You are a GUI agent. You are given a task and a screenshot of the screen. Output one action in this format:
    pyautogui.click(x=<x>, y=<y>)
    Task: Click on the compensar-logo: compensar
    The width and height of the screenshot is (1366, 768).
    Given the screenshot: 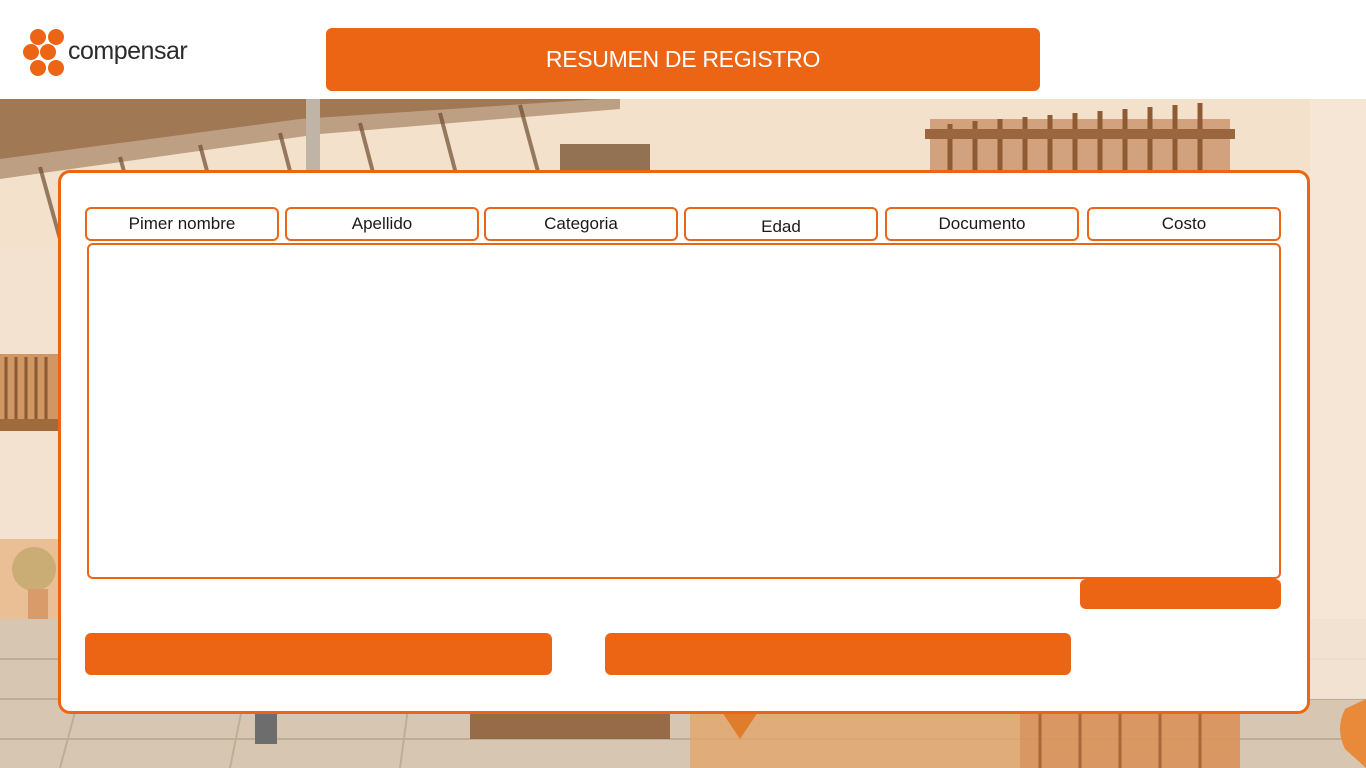 What is the action you would take?
    pyautogui.click(x=112, y=53)
    